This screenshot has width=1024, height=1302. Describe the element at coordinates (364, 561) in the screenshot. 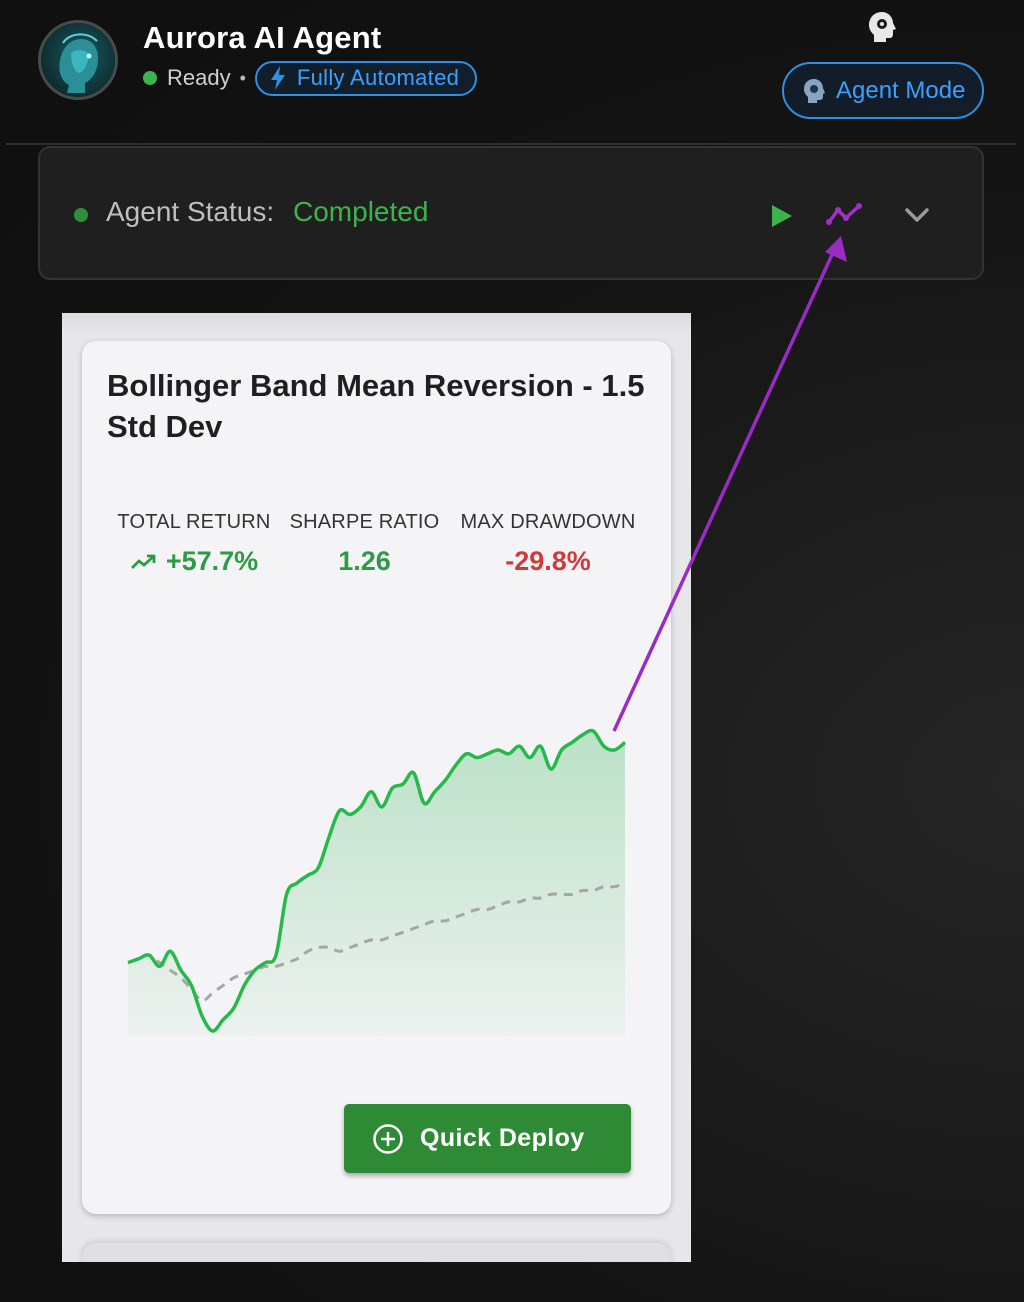

I see `metric-value: 1.26` at that location.